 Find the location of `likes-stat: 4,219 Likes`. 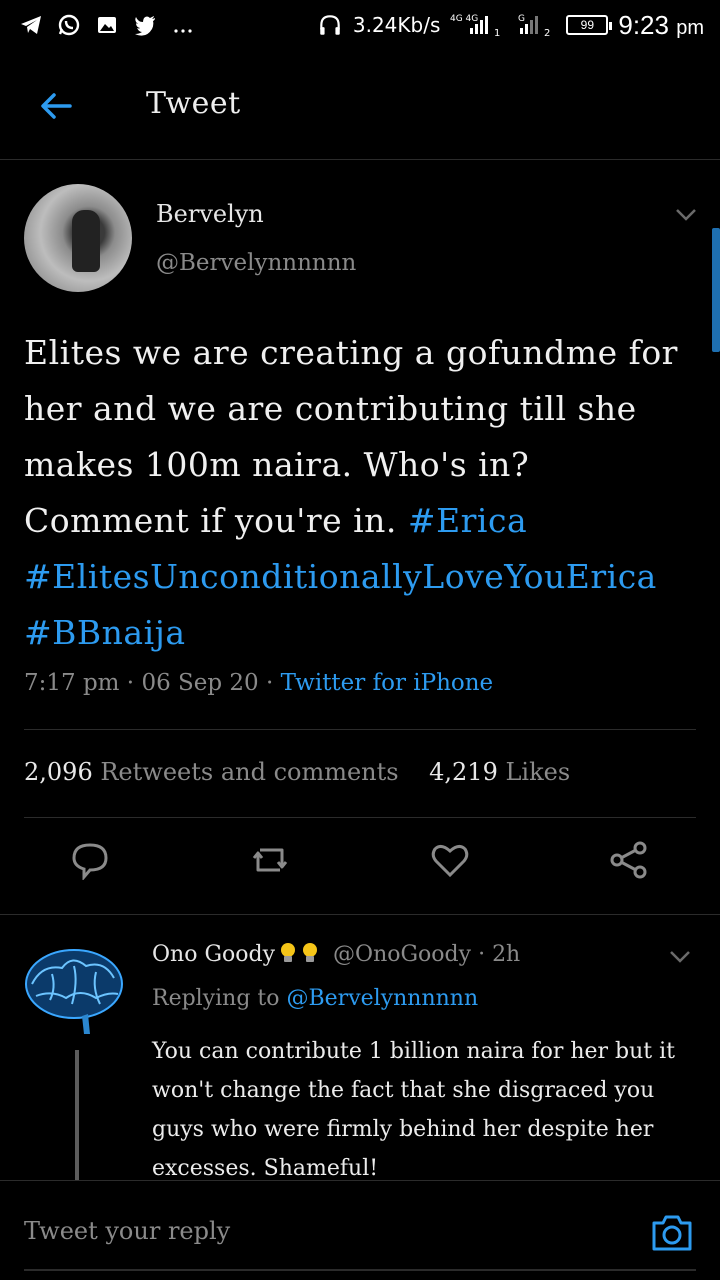

likes-stat: 4,219 Likes is located at coordinates (499, 772).